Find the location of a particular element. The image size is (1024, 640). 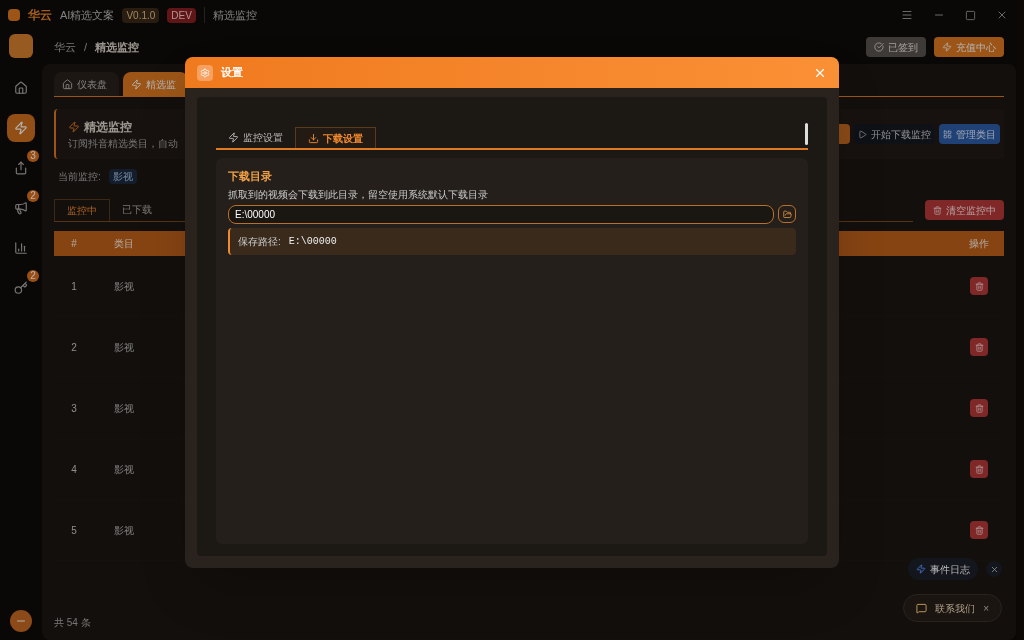

version-tag: V0.1.0 is located at coordinates (141, 15).